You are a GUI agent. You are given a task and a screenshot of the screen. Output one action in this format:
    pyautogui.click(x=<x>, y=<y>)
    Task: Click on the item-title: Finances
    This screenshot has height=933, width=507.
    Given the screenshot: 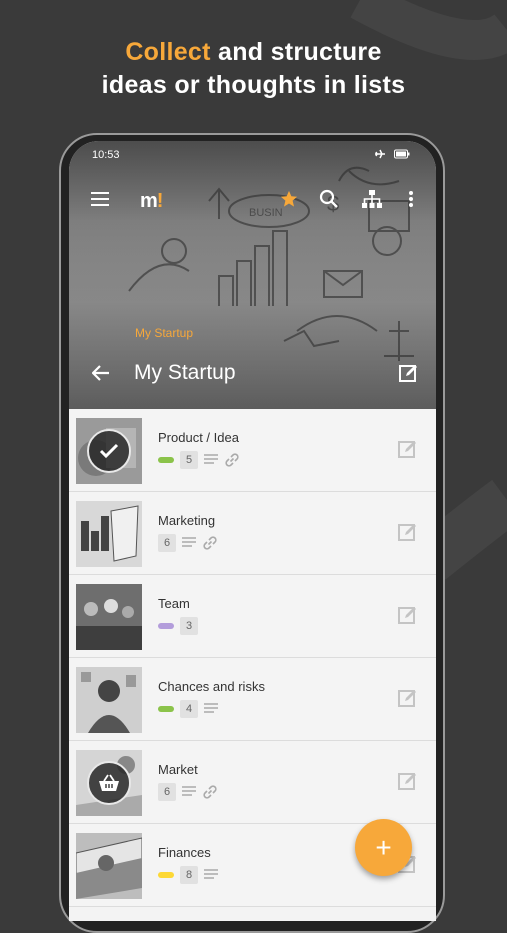 What is the action you would take?
    pyautogui.click(x=184, y=852)
    